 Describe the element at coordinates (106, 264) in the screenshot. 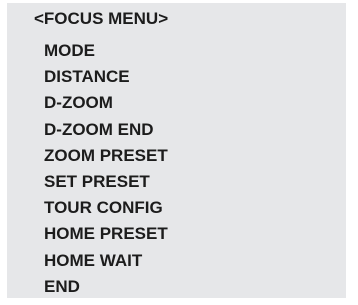

I see `menu-item-home-wait: HOME WAIT` at that location.